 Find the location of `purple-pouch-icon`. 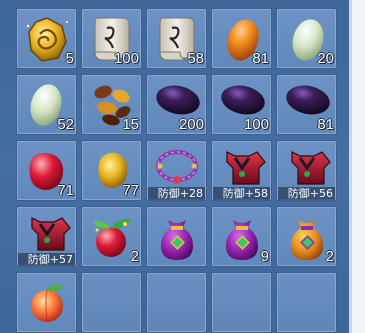

purple-pouch-icon is located at coordinates (177, 237).